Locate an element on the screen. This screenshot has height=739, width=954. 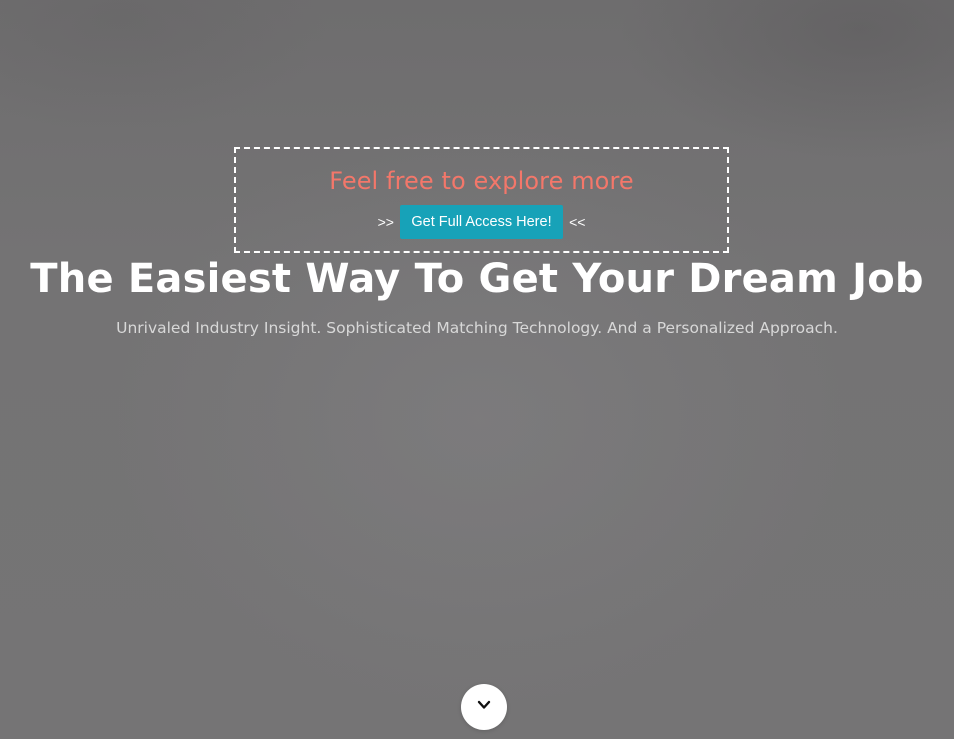
chevron-down-icon is located at coordinates (484, 704).